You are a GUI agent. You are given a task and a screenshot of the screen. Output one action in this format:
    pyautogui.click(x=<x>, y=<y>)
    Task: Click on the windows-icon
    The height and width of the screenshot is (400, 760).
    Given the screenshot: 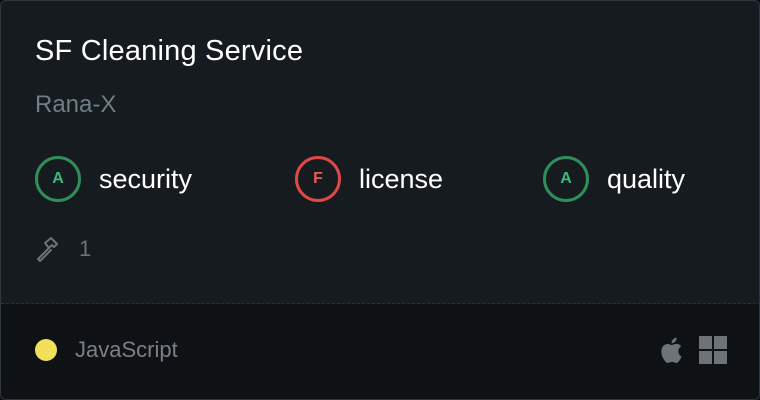 What is the action you would take?
    pyautogui.click(x=713, y=352)
    